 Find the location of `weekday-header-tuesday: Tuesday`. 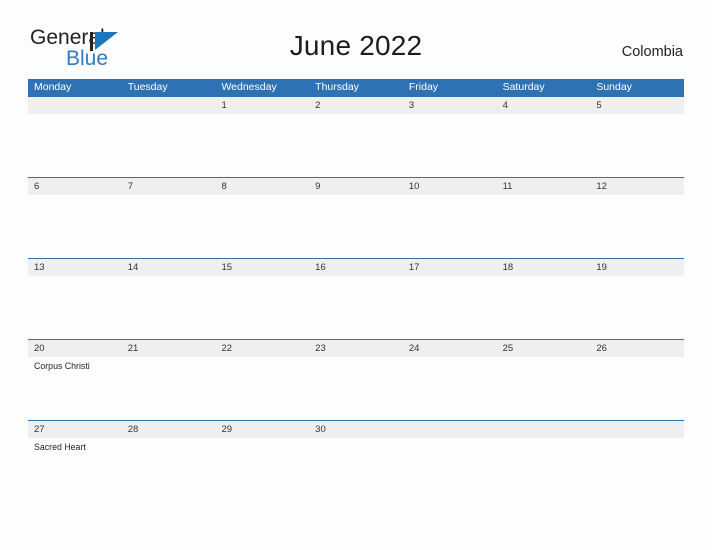

weekday-header-tuesday: Tuesday is located at coordinates (147, 87).